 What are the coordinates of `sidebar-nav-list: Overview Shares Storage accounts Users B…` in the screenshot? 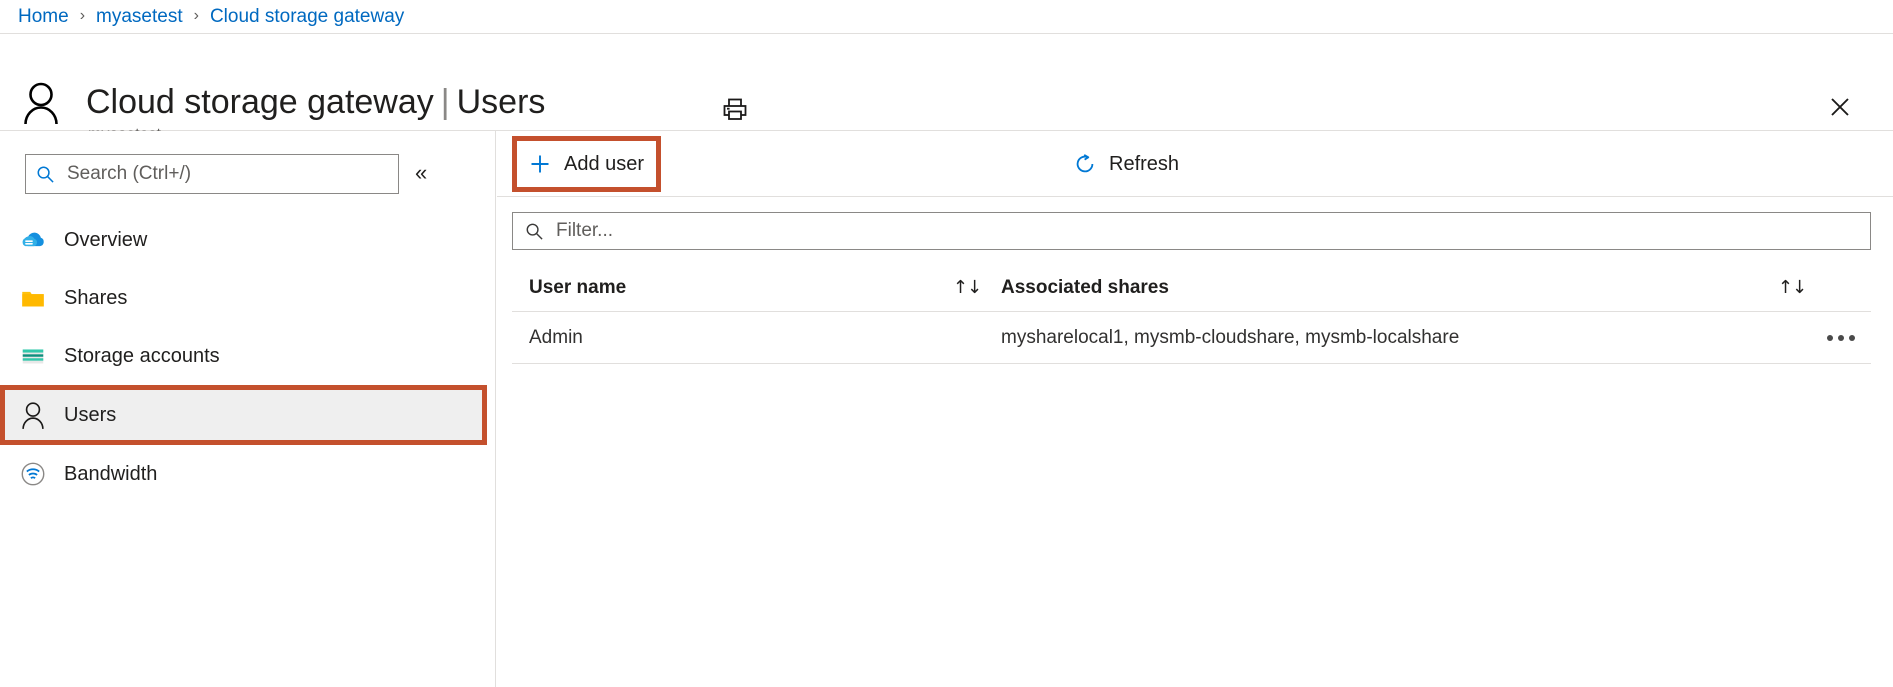 It's located at (247, 357).